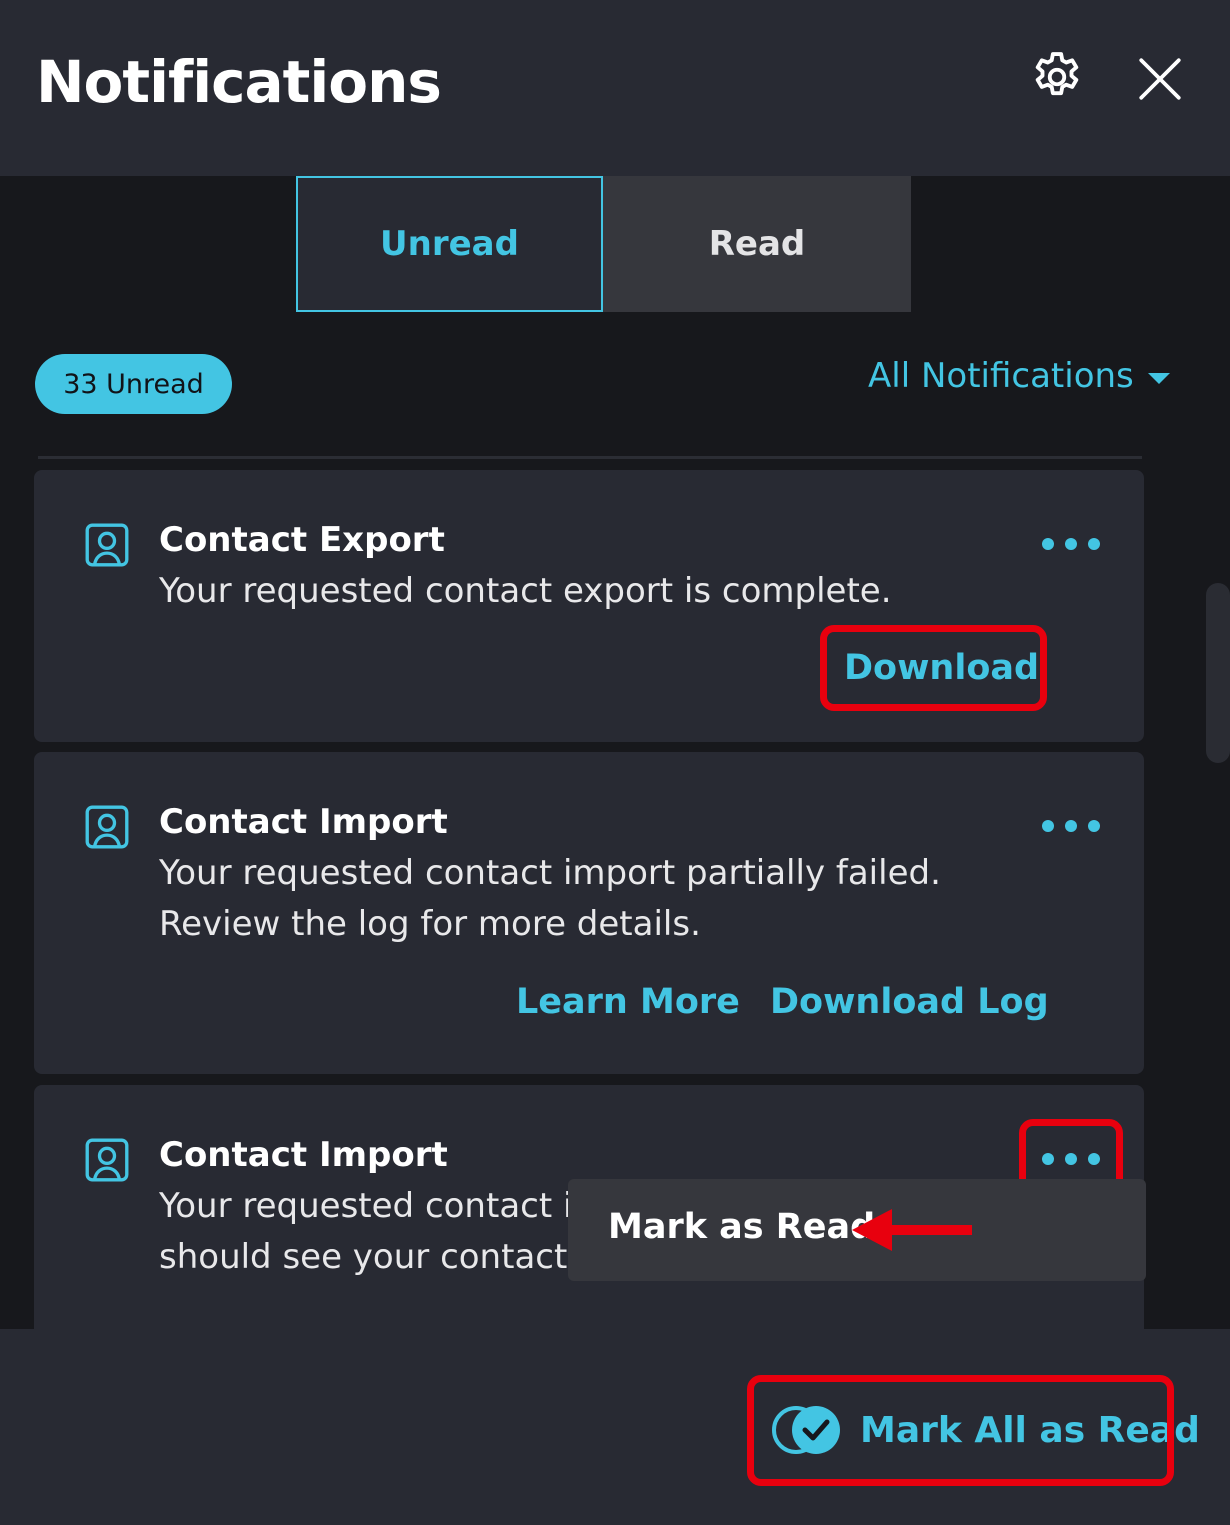 The width and height of the screenshot is (1230, 1525). Describe the element at coordinates (615, 88) in the screenshot. I see `panel-header: Notifications` at that location.